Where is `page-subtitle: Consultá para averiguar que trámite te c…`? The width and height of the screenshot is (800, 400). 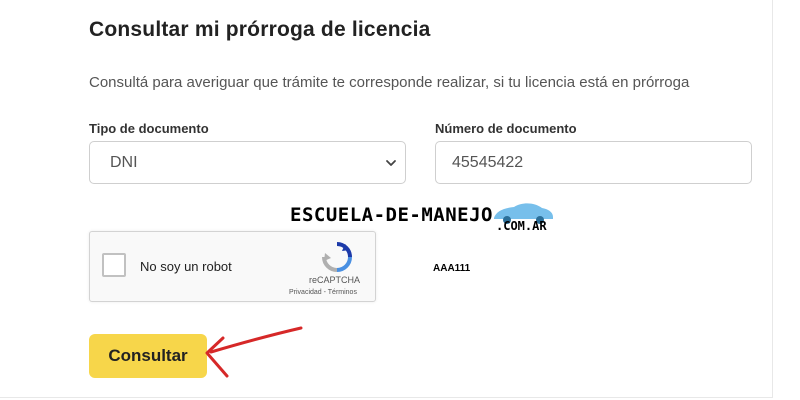 page-subtitle: Consultá para averiguar que trámite te c… is located at coordinates (389, 82).